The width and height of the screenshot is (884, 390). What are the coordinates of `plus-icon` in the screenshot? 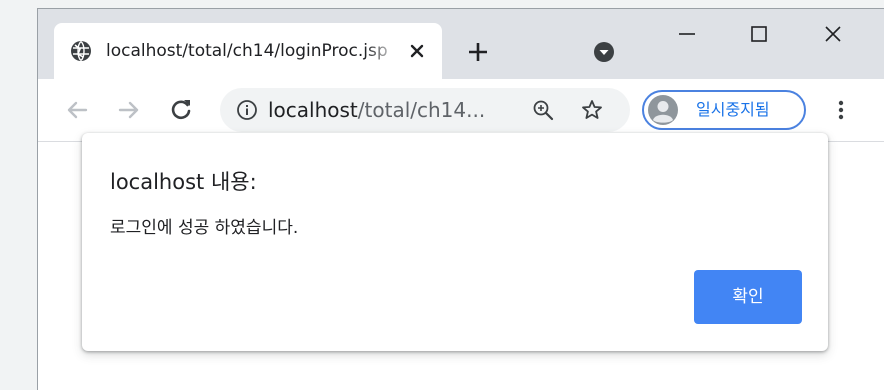 It's located at (478, 52).